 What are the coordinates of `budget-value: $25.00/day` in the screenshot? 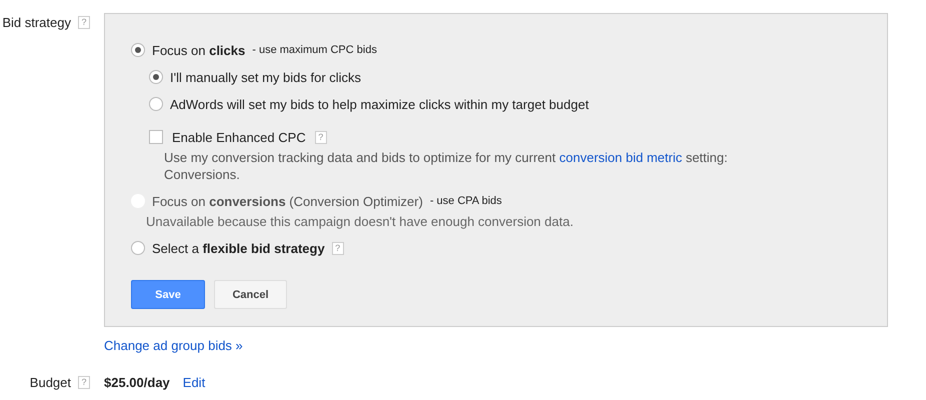 It's located at (137, 382).